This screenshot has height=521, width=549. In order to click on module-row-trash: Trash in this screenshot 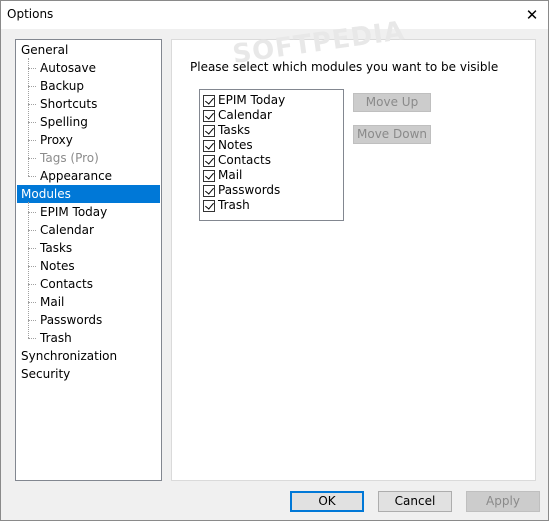, I will do `click(226, 205)`.